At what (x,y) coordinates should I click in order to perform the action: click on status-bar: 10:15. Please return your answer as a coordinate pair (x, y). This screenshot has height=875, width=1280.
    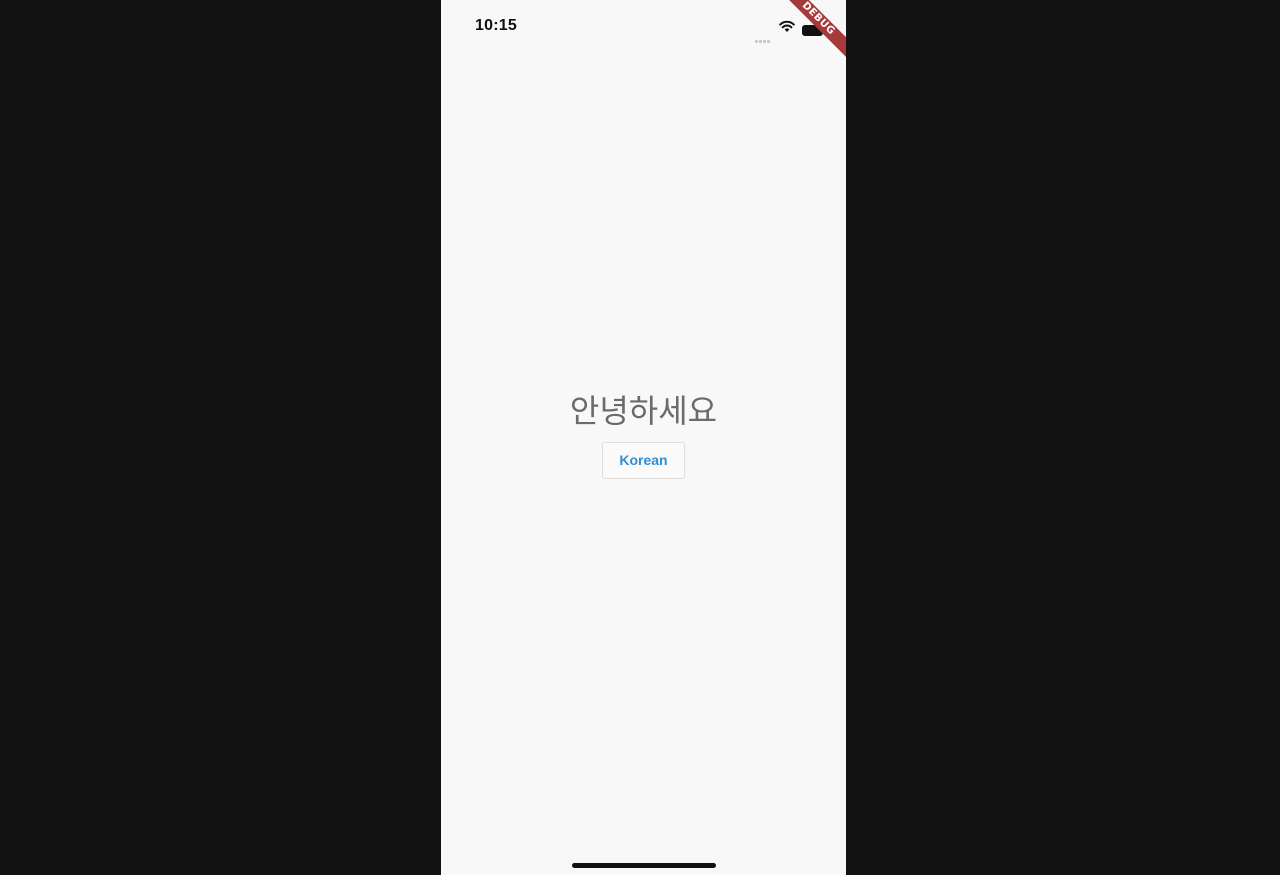
    Looking at the image, I should click on (643, 25).